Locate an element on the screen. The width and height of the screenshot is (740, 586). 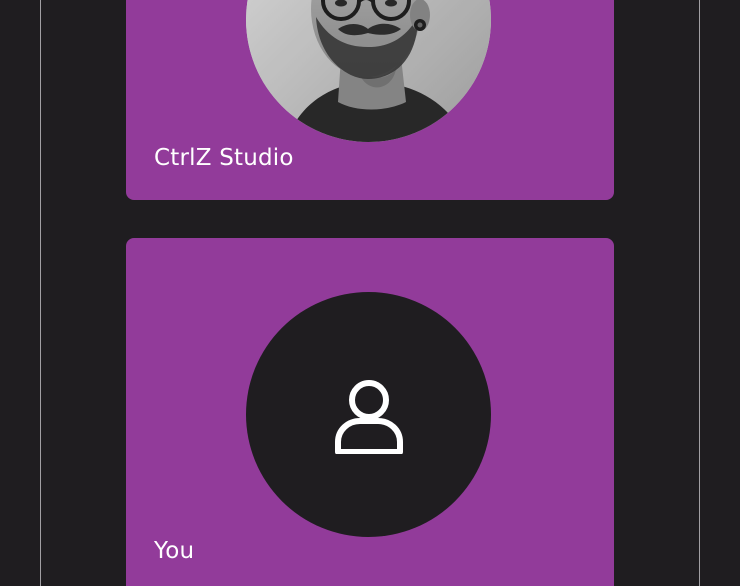
participant-photo-image is located at coordinates (368, 71).